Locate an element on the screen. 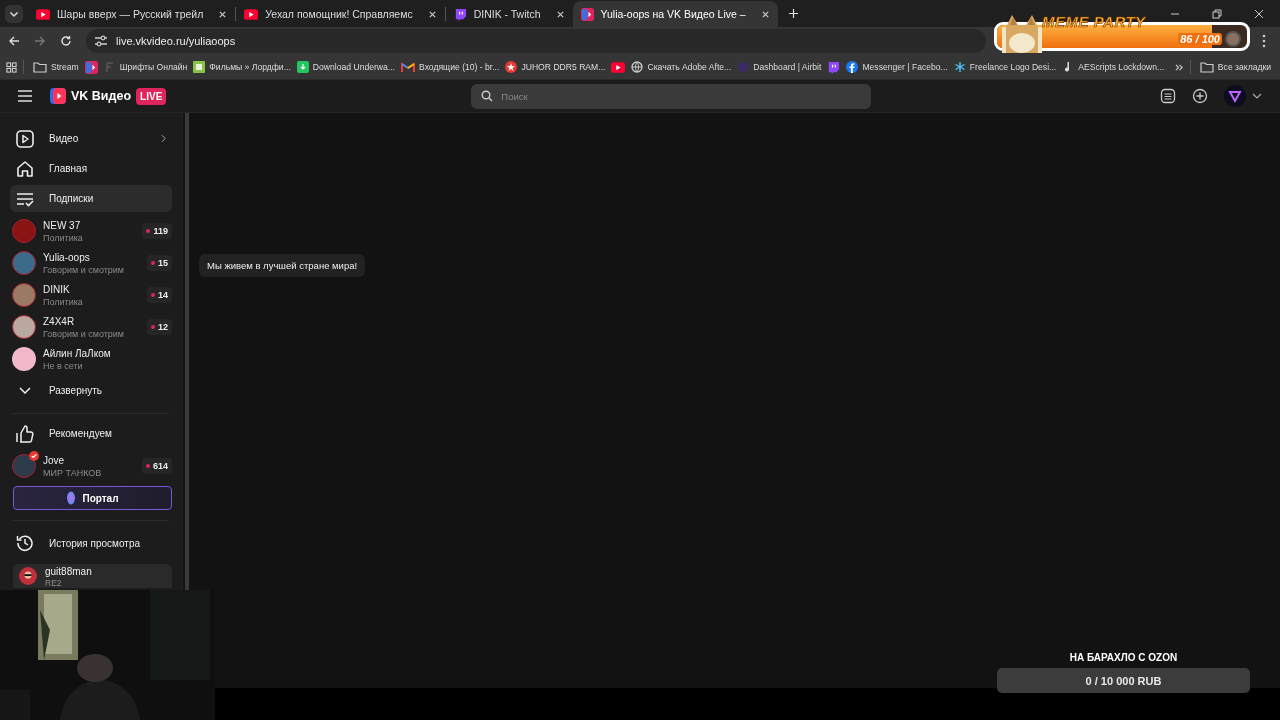  portal-button: Портал is located at coordinates (92, 498).